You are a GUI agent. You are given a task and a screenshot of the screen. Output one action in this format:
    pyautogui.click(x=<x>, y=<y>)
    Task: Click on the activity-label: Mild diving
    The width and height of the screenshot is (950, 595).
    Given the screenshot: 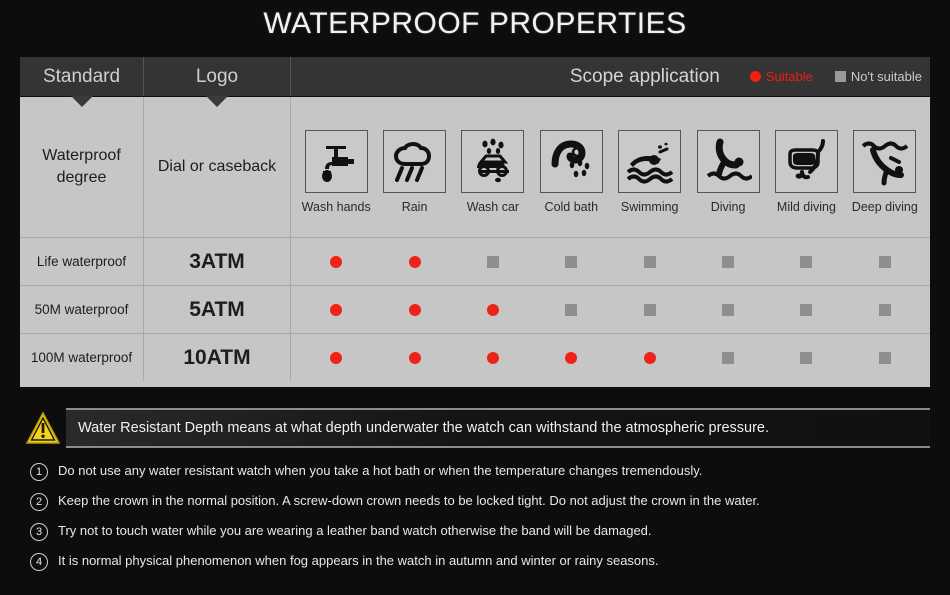 What is the action you would take?
    pyautogui.click(x=806, y=207)
    